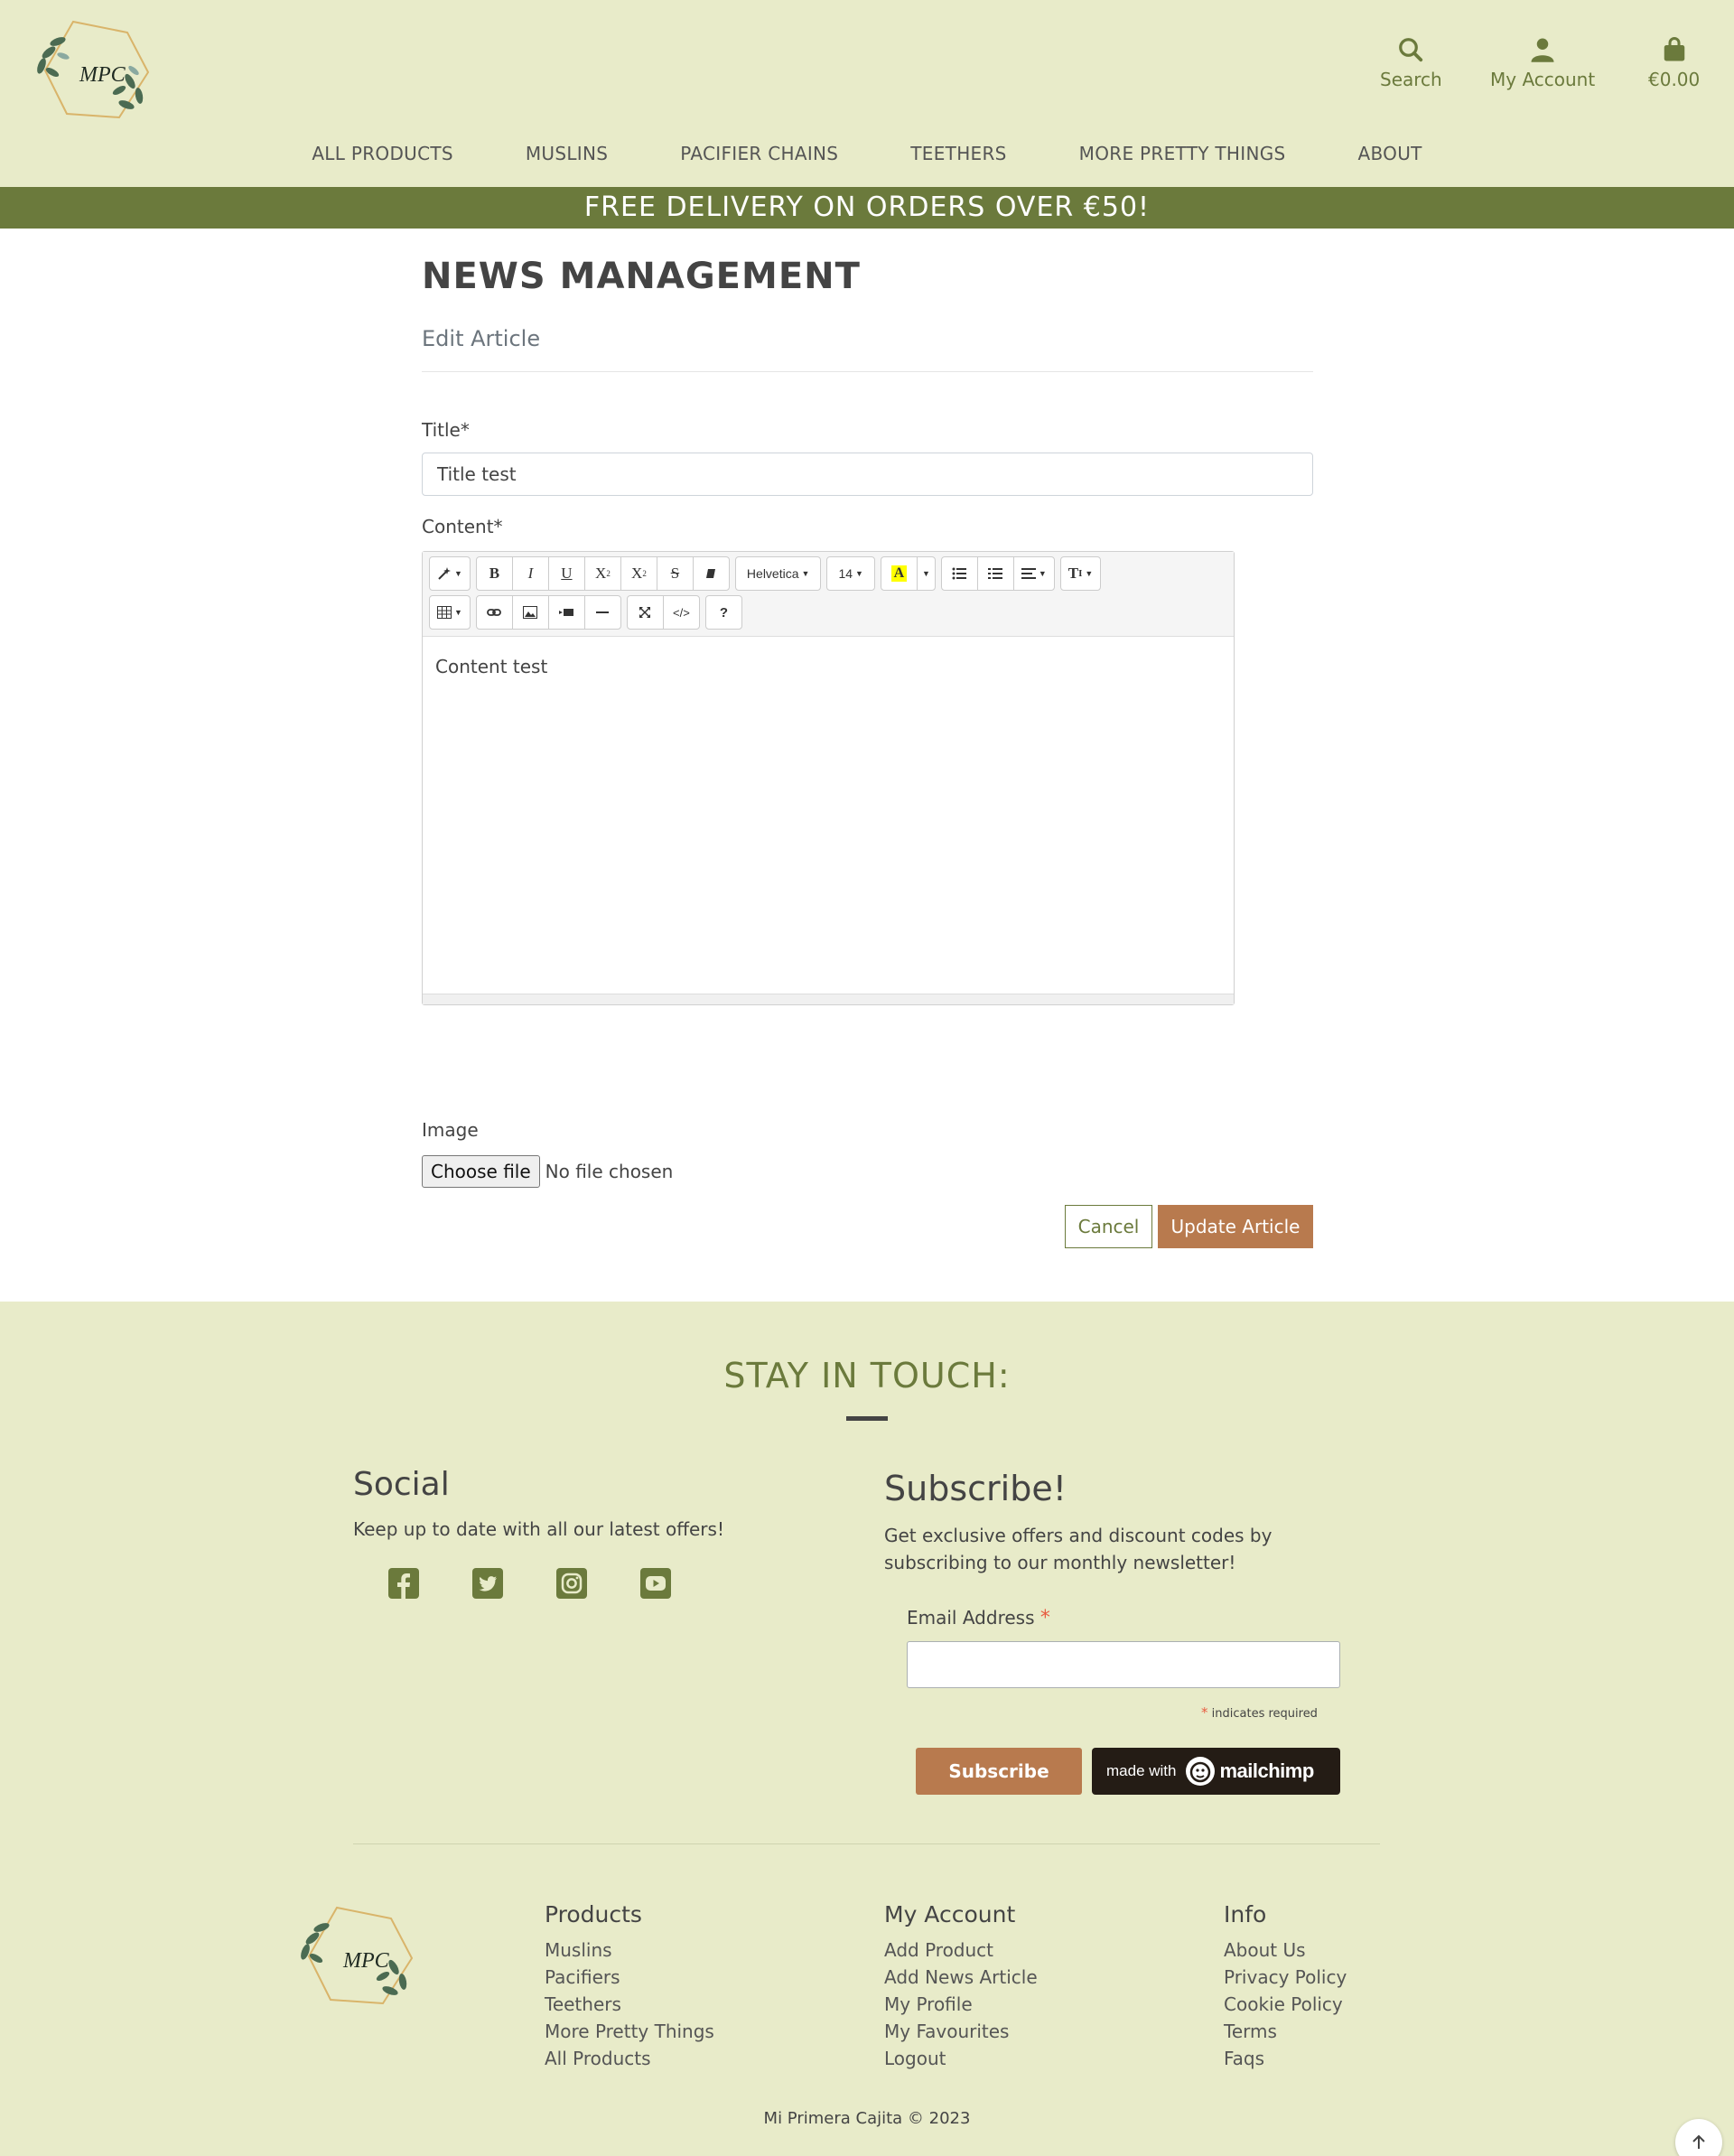 This screenshot has width=1734, height=2156. Describe the element at coordinates (487, 1583) in the screenshot. I see `twitter-icon` at that location.